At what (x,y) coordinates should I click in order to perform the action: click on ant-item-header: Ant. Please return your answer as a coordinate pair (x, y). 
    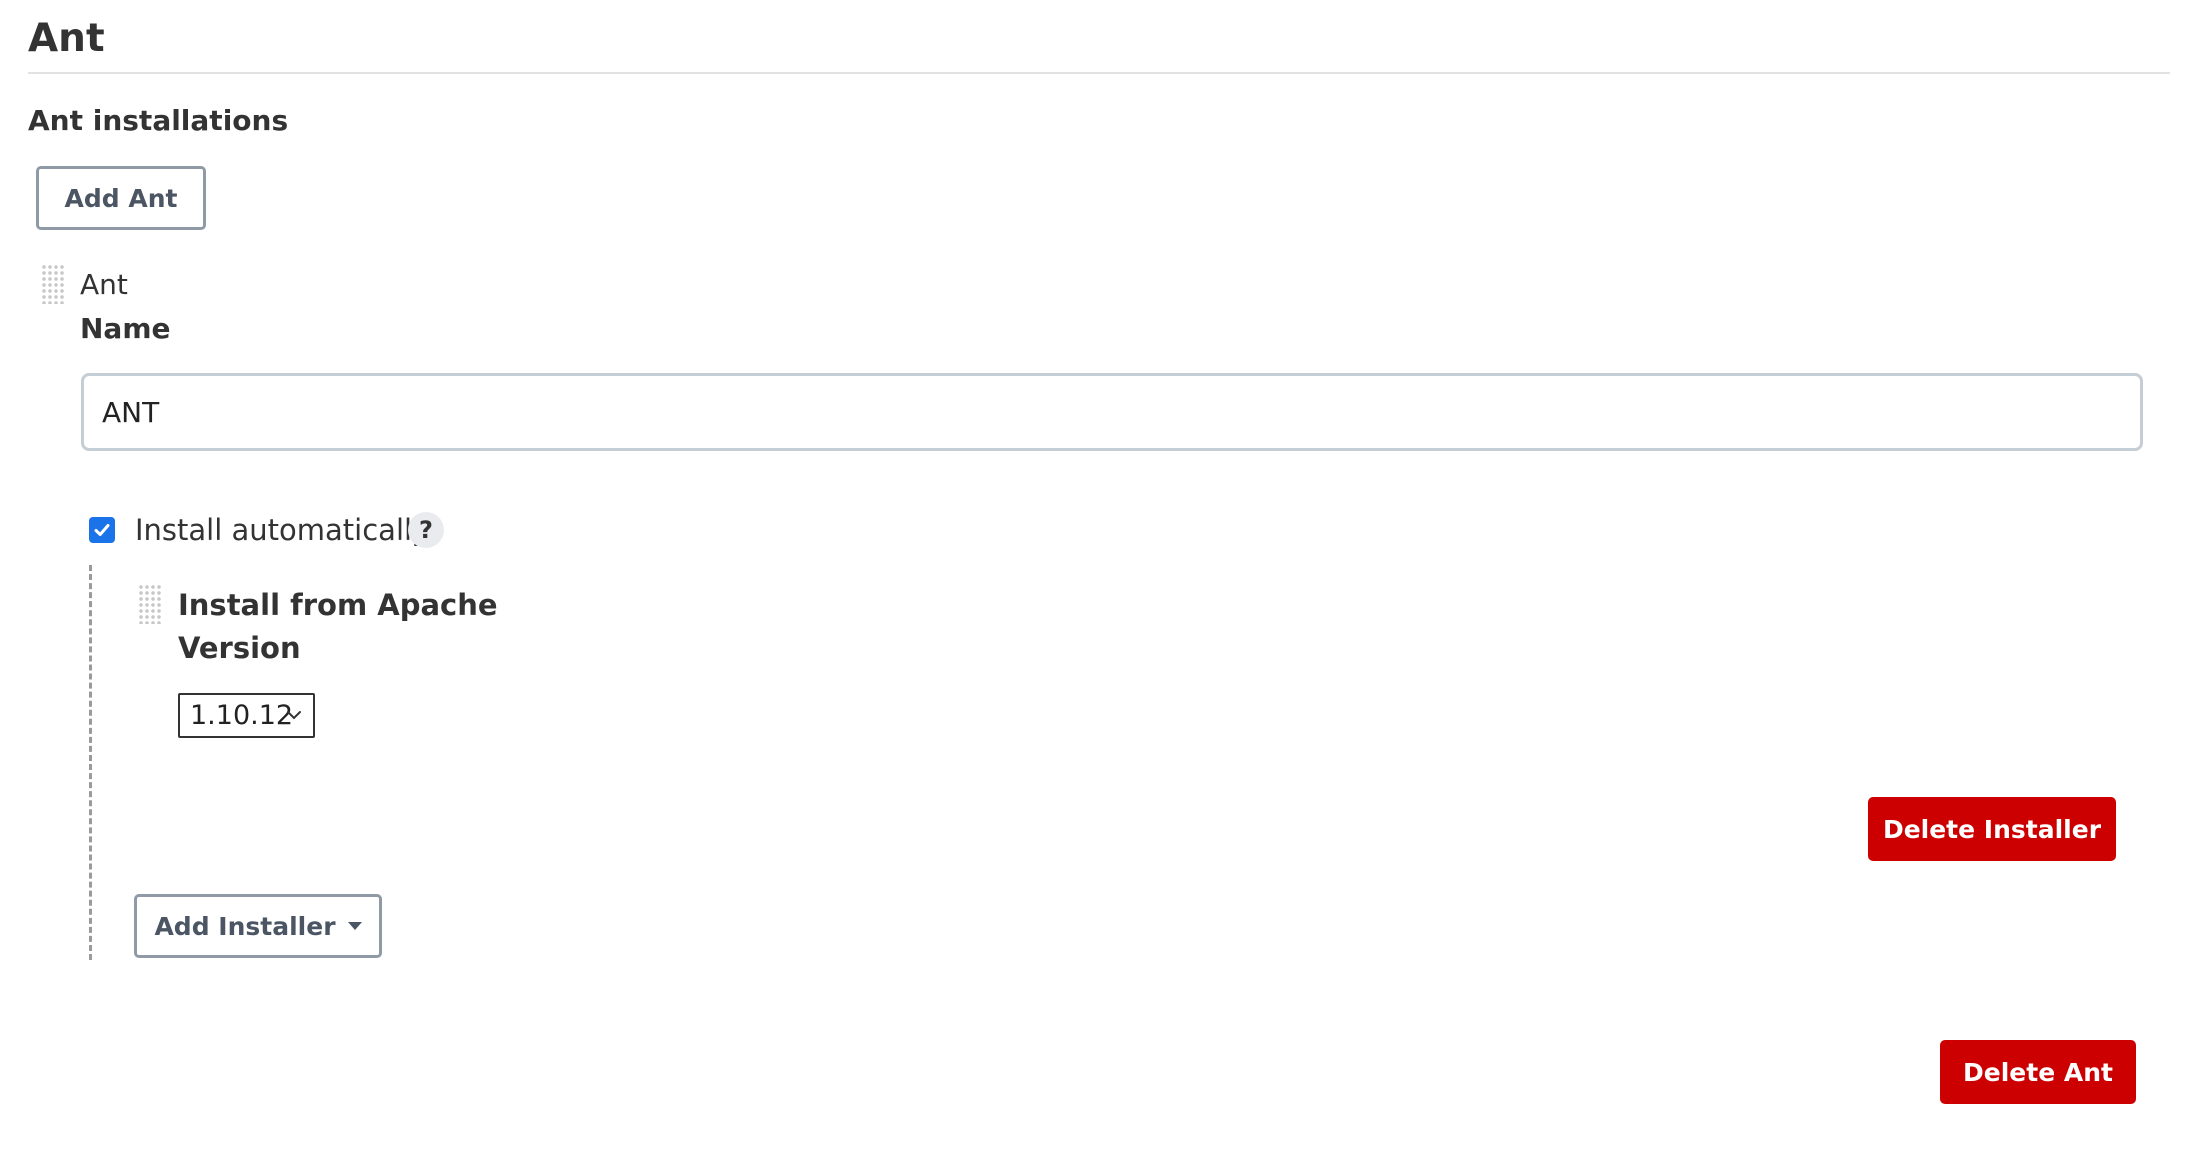
    Looking at the image, I should click on (104, 284).